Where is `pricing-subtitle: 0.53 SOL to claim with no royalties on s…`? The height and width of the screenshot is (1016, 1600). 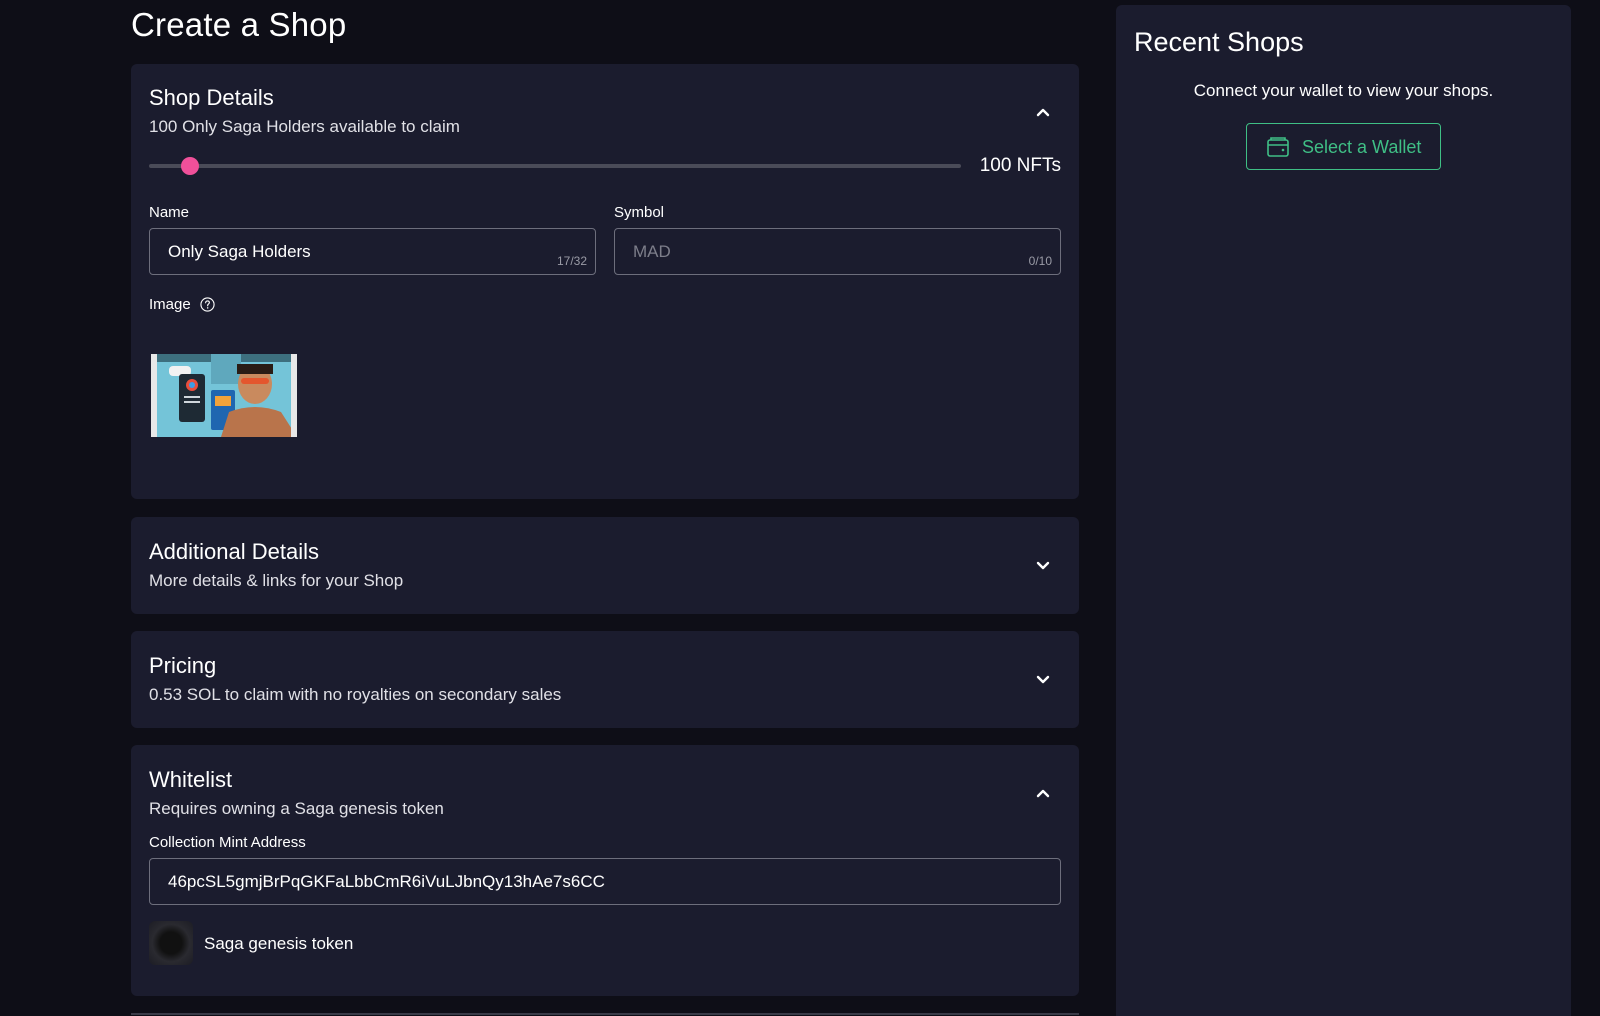
pricing-subtitle: 0.53 SOL to claim with no royalties on s… is located at coordinates (355, 694).